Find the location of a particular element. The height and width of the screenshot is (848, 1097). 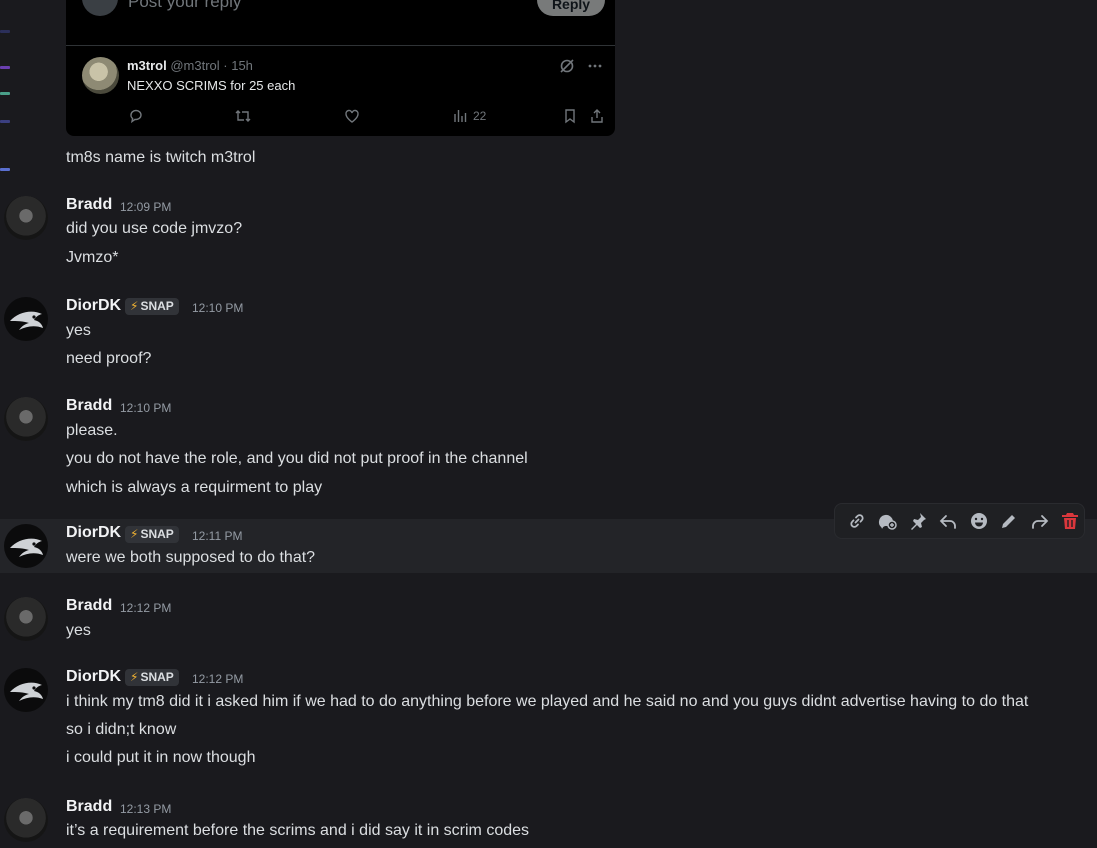

forward-button is located at coordinates (1040, 521).